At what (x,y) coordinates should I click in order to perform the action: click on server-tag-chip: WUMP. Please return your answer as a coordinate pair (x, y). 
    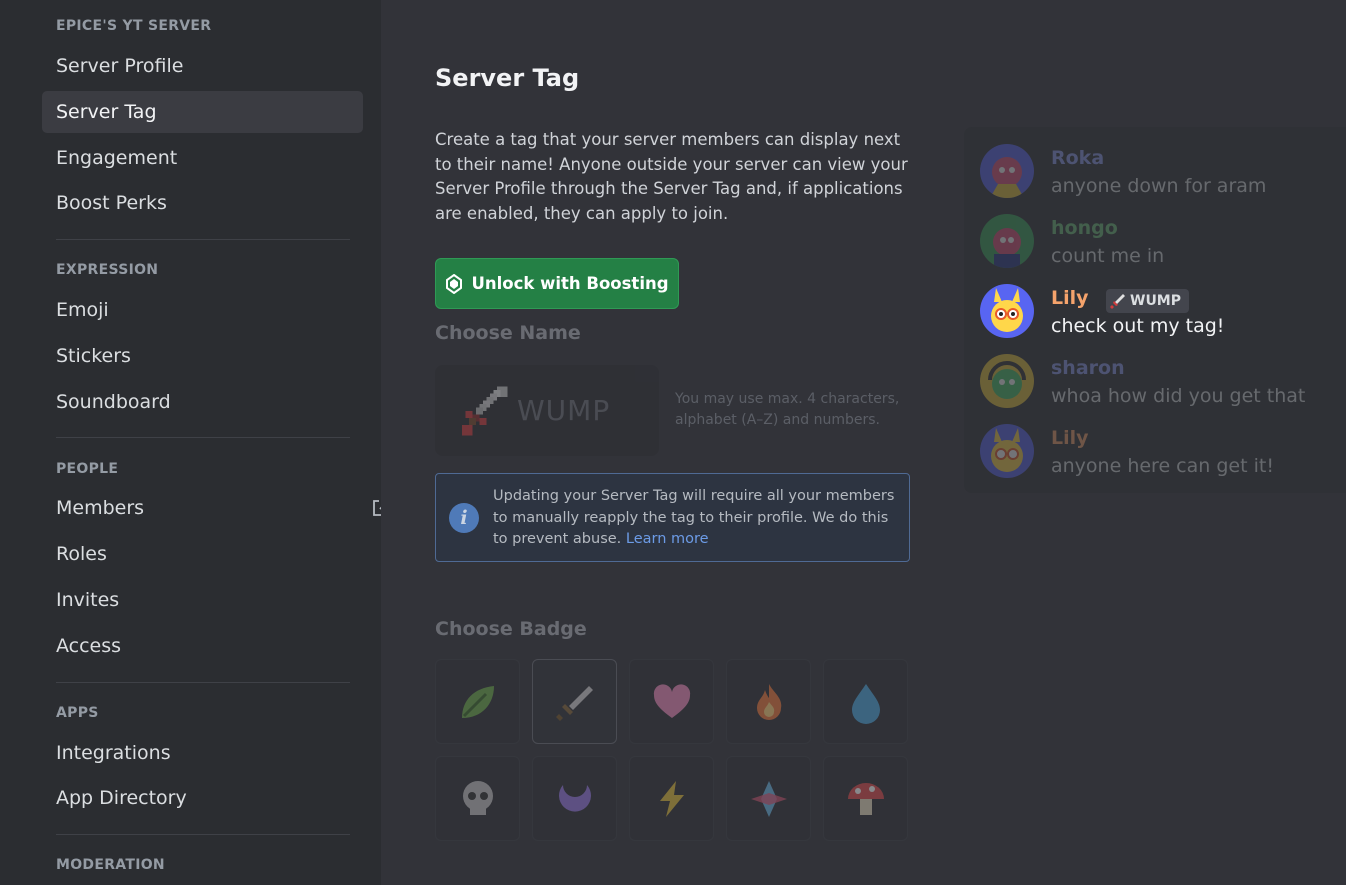
    Looking at the image, I should click on (1148, 301).